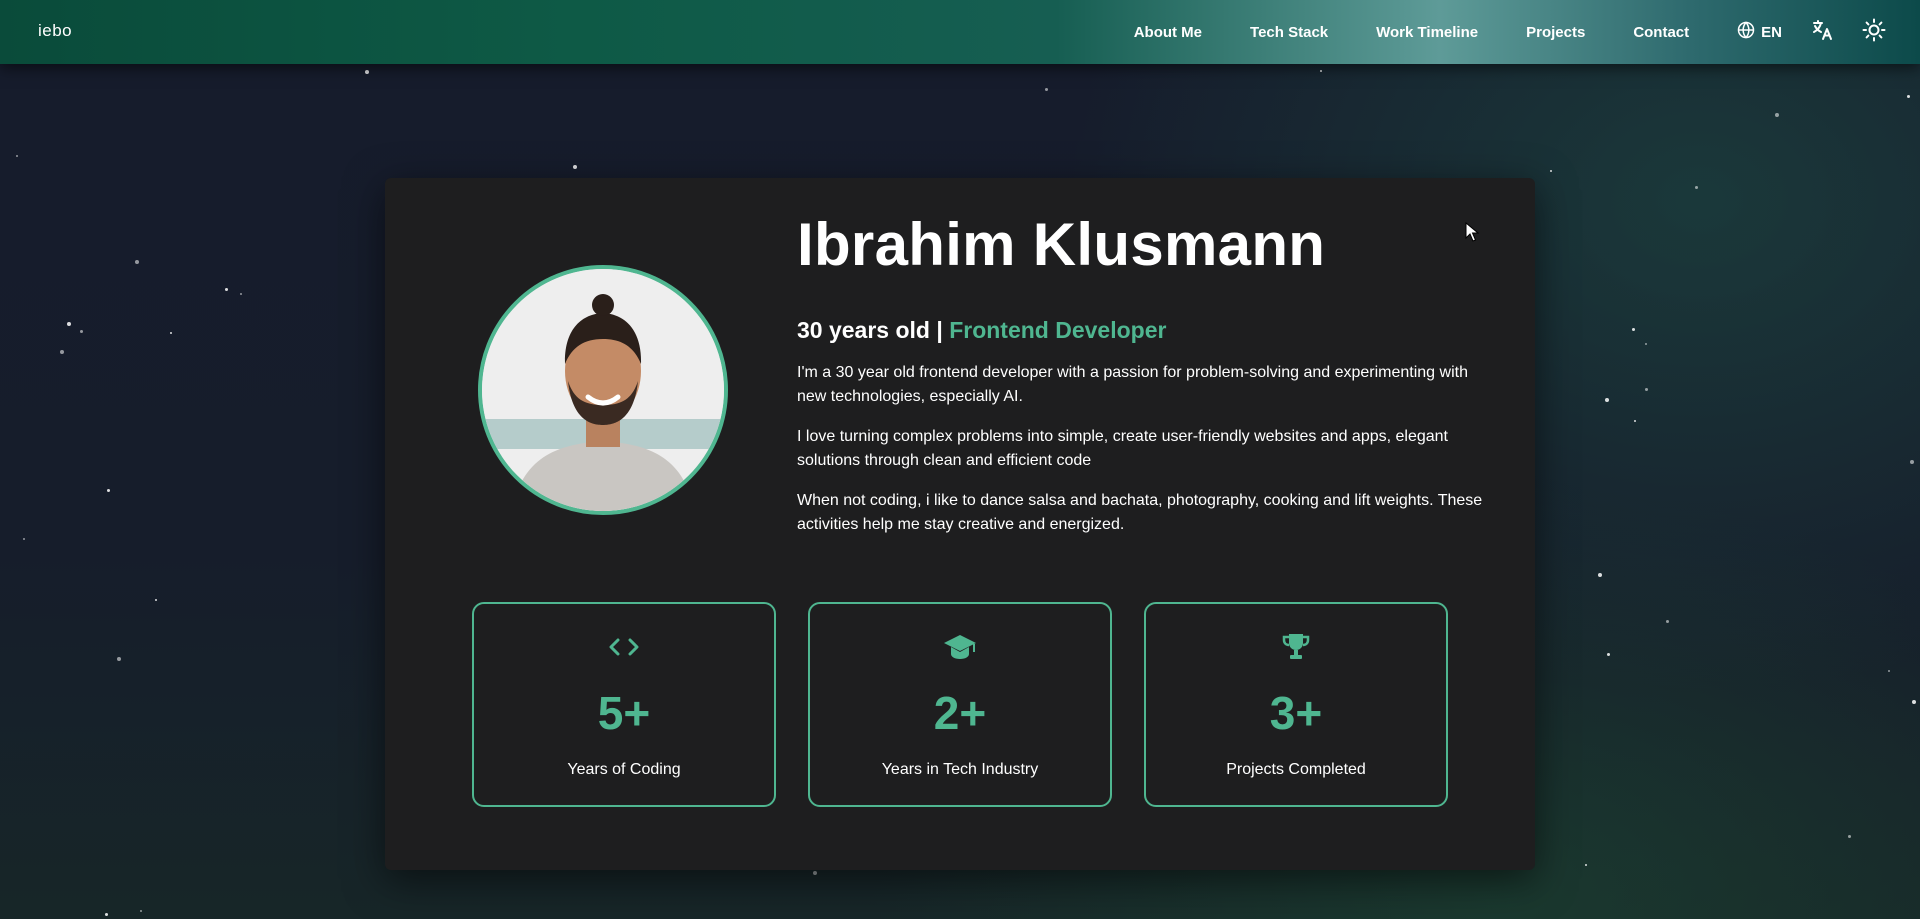 This screenshot has width=1920, height=919. I want to click on stat-label: Projects Completed, so click(1296, 769).